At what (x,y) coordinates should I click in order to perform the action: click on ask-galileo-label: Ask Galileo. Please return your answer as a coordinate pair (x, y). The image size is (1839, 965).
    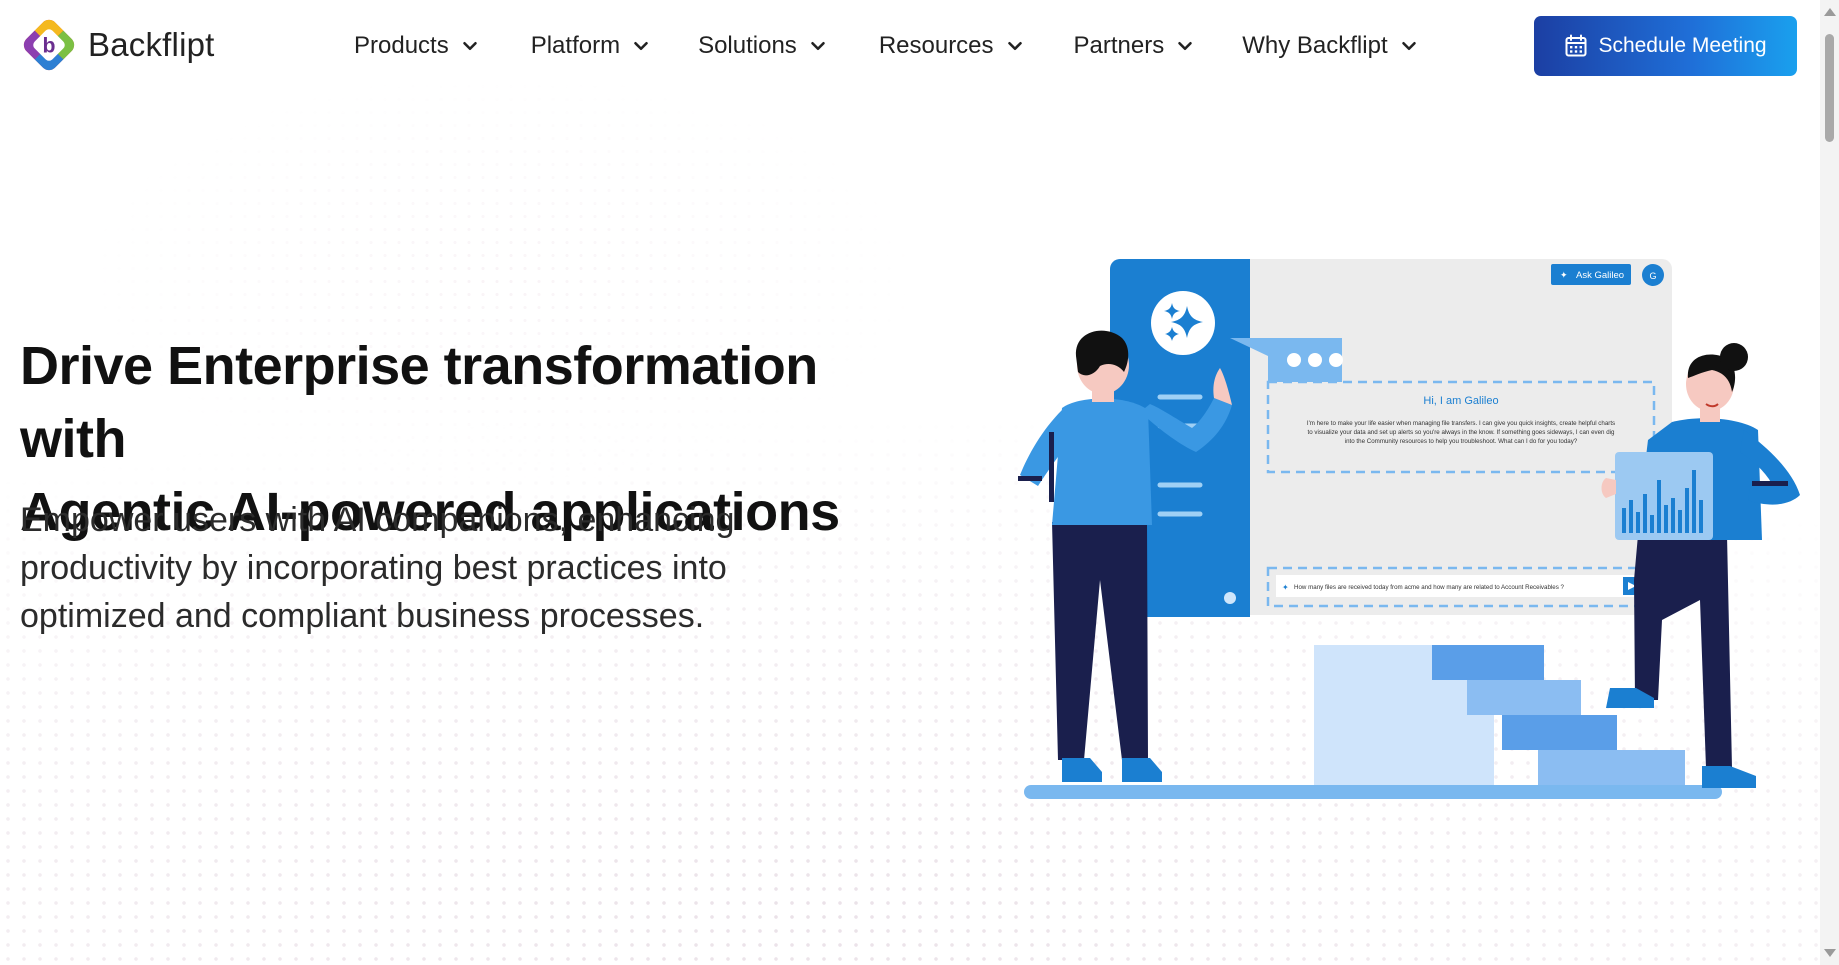
    Looking at the image, I should click on (1600, 275).